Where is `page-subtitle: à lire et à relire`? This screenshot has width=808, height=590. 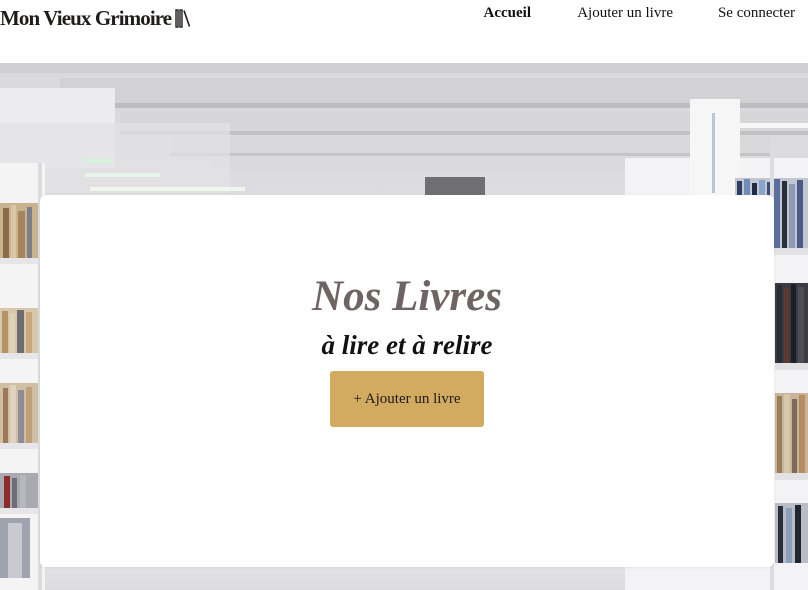 page-subtitle: à lire et à relire is located at coordinates (407, 345).